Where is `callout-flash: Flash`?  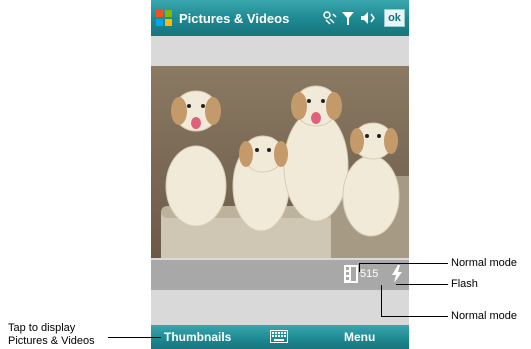
callout-flash: Flash is located at coordinates (464, 284).